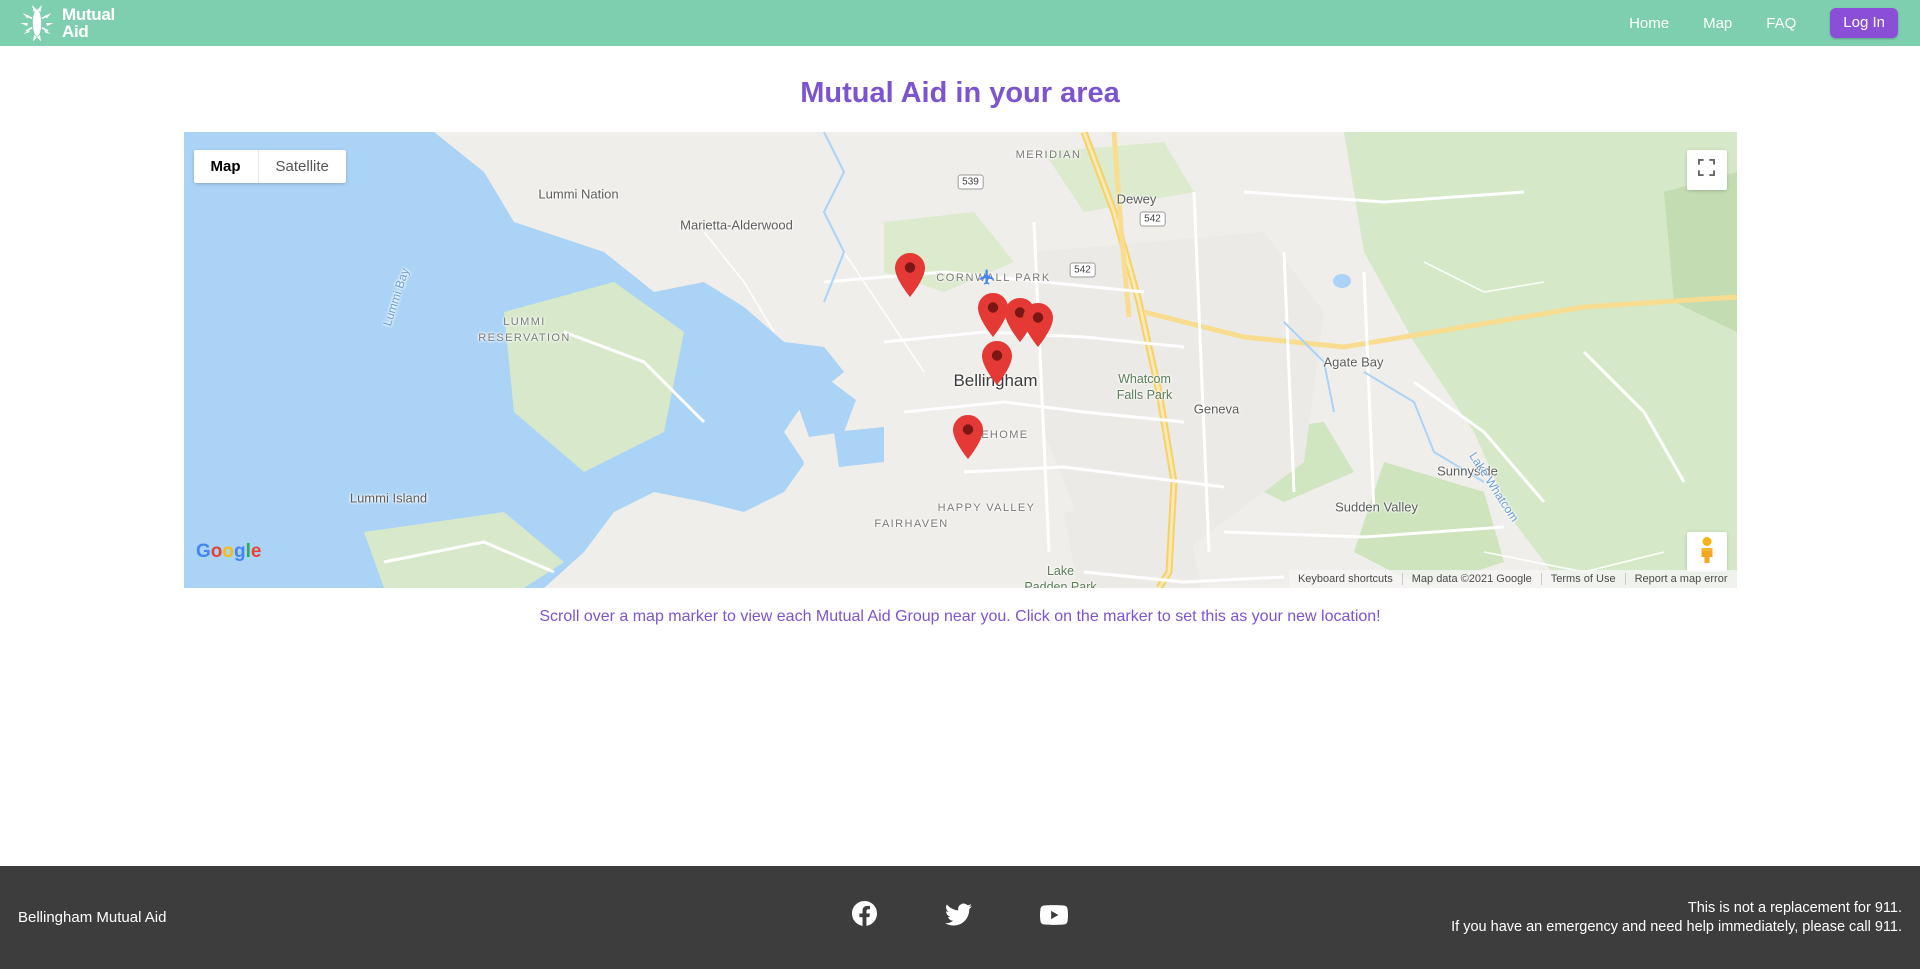 The image size is (1920, 969). What do you see at coordinates (1794, 907) in the screenshot?
I see `disclaimer-line-1: This is not a replacement for 911.` at bounding box center [1794, 907].